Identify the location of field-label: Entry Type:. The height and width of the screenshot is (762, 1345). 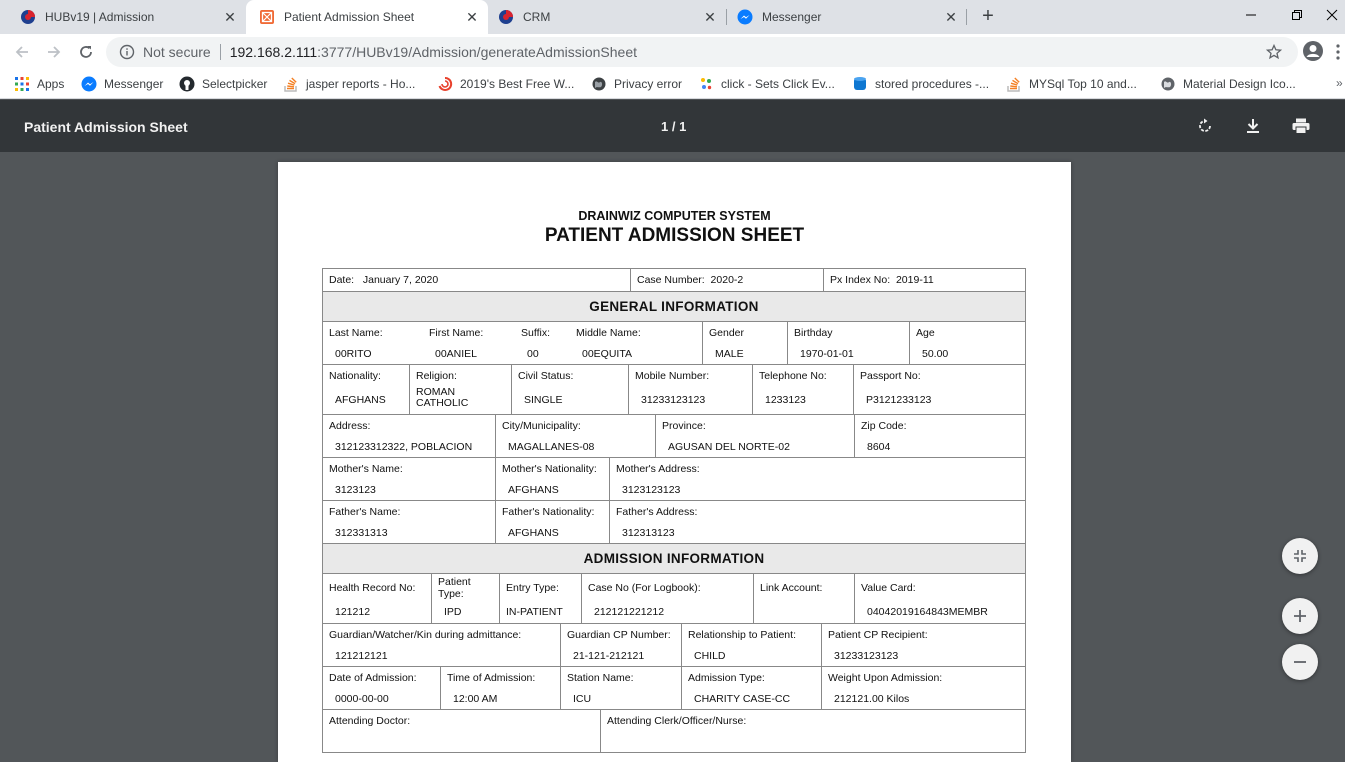
(532, 588).